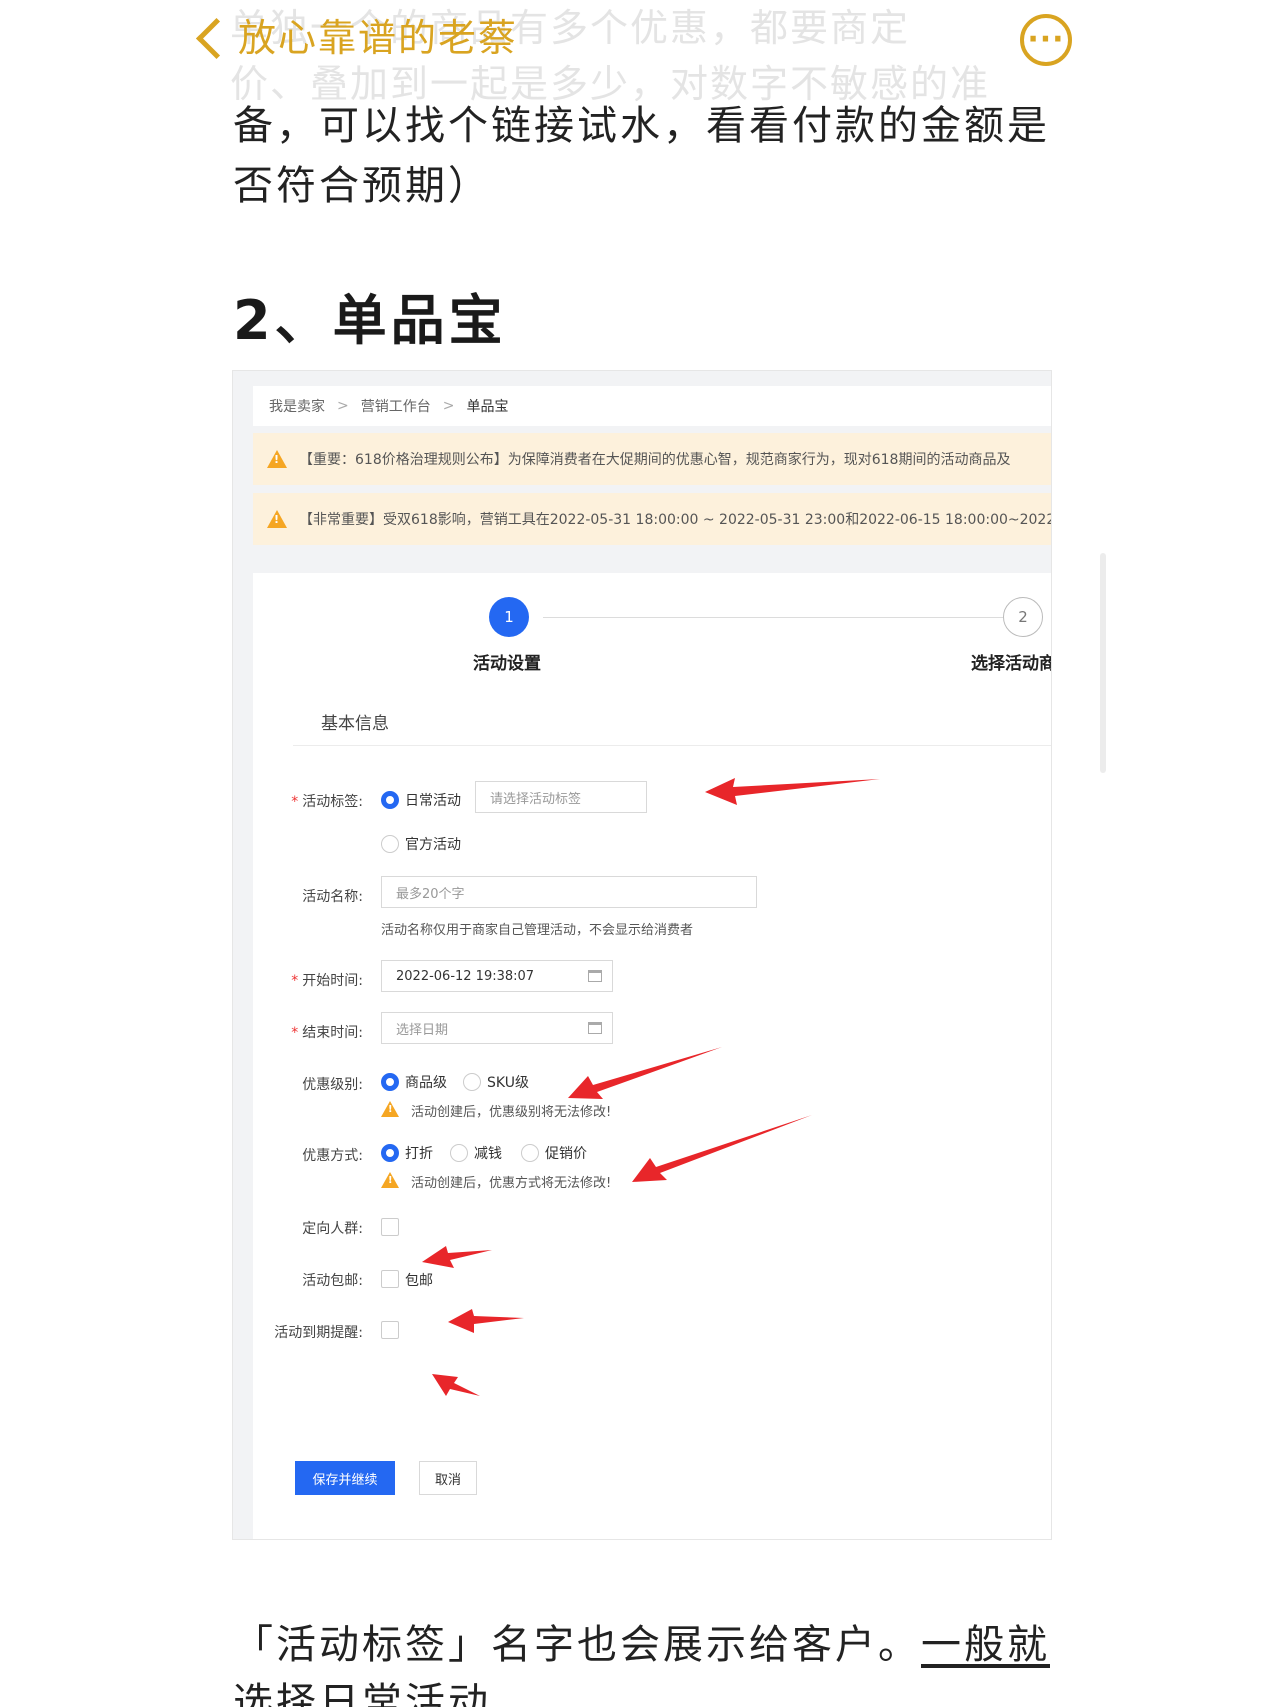 The width and height of the screenshot is (1280, 1707). Describe the element at coordinates (327, 981) in the screenshot. I see `start-time-label: * 开始时间:` at that location.